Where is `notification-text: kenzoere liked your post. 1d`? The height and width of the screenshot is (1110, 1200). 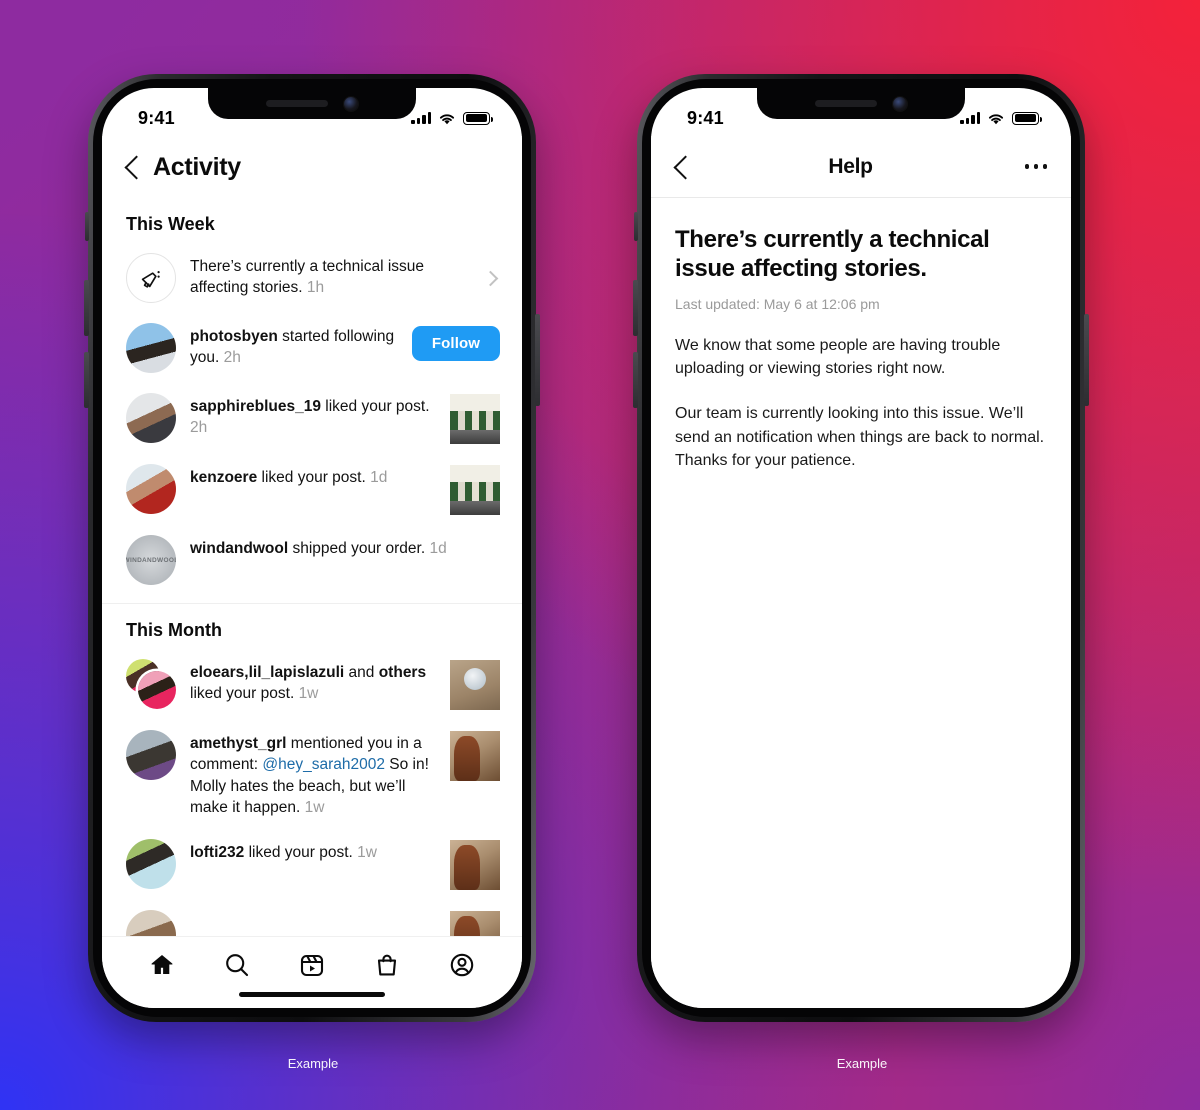 notification-text: kenzoere liked your post. 1d is located at coordinates (313, 476).